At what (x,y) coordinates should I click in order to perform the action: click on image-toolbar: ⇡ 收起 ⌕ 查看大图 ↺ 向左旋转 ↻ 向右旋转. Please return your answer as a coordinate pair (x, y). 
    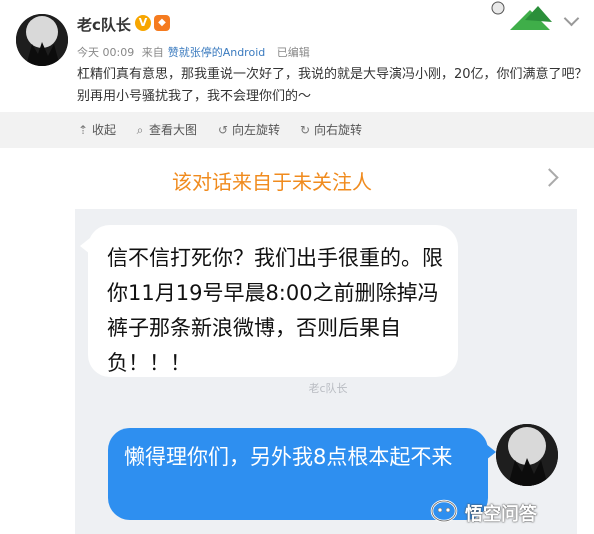
    Looking at the image, I should click on (297, 130).